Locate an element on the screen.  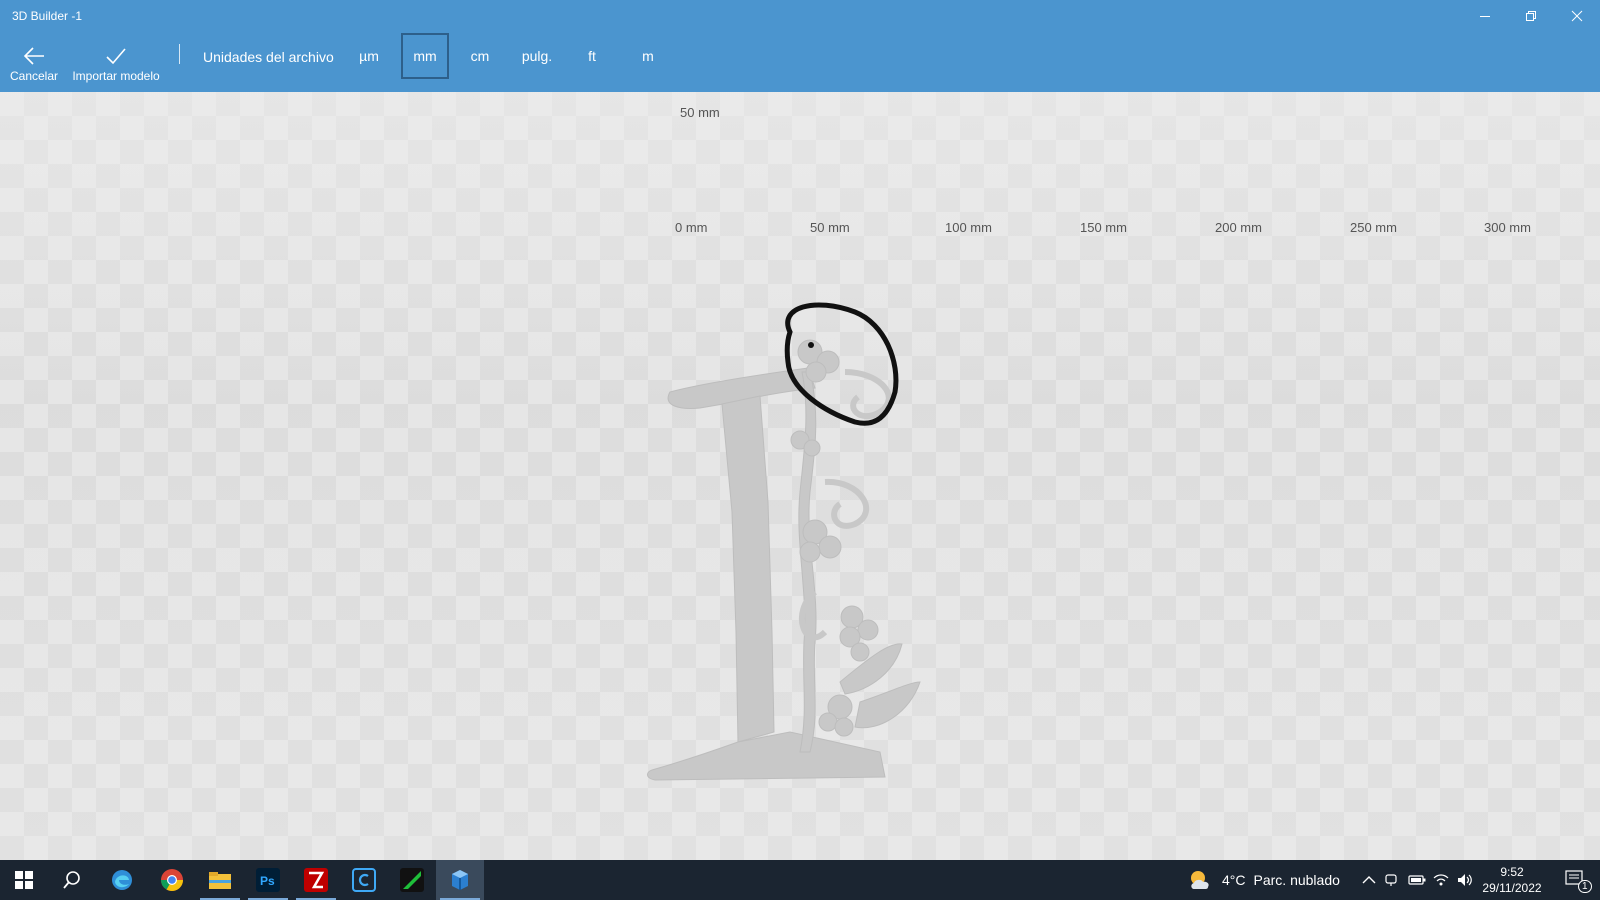
ruler-tick: 100 mm is located at coordinates (968, 227).